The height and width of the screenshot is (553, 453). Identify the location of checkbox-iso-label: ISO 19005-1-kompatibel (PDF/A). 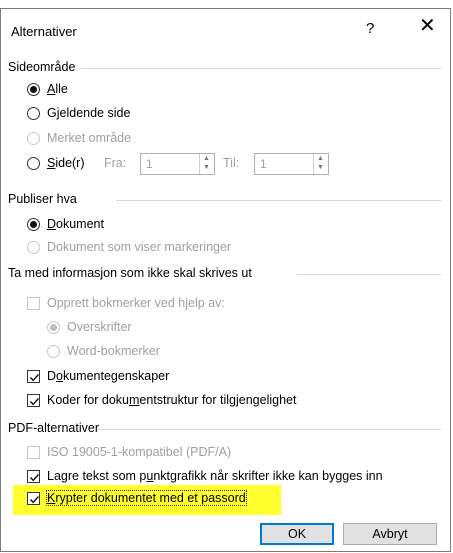
(139, 452).